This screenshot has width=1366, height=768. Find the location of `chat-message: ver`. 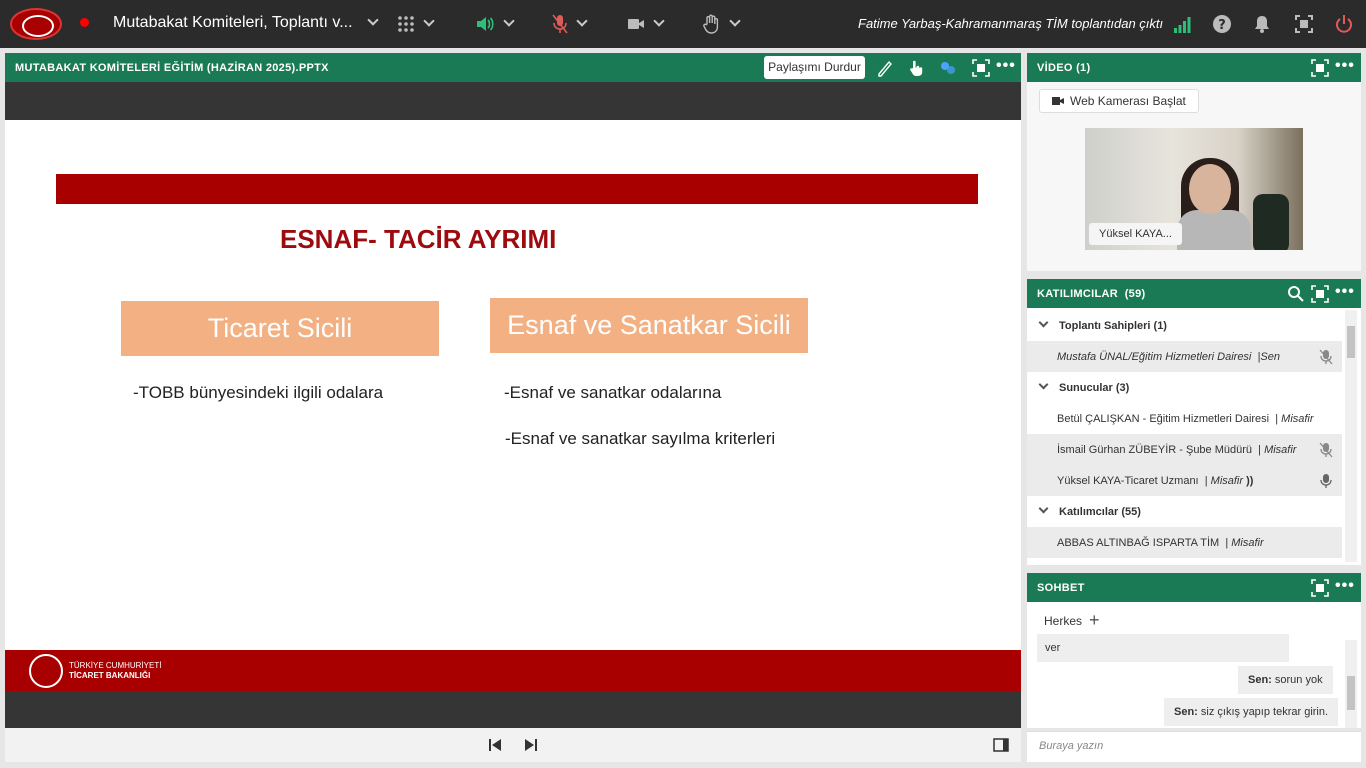

chat-message: ver is located at coordinates (1163, 648).